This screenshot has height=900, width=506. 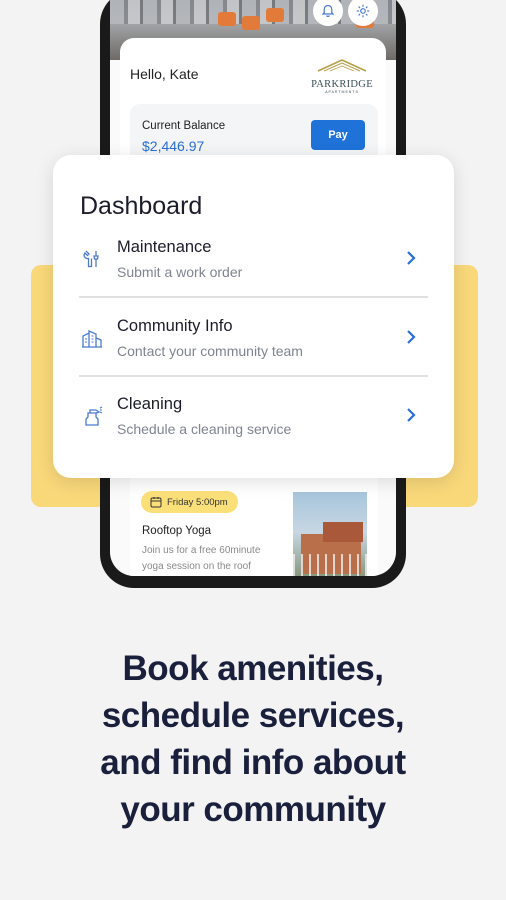 What do you see at coordinates (330, 534) in the screenshot?
I see `event-photo` at bounding box center [330, 534].